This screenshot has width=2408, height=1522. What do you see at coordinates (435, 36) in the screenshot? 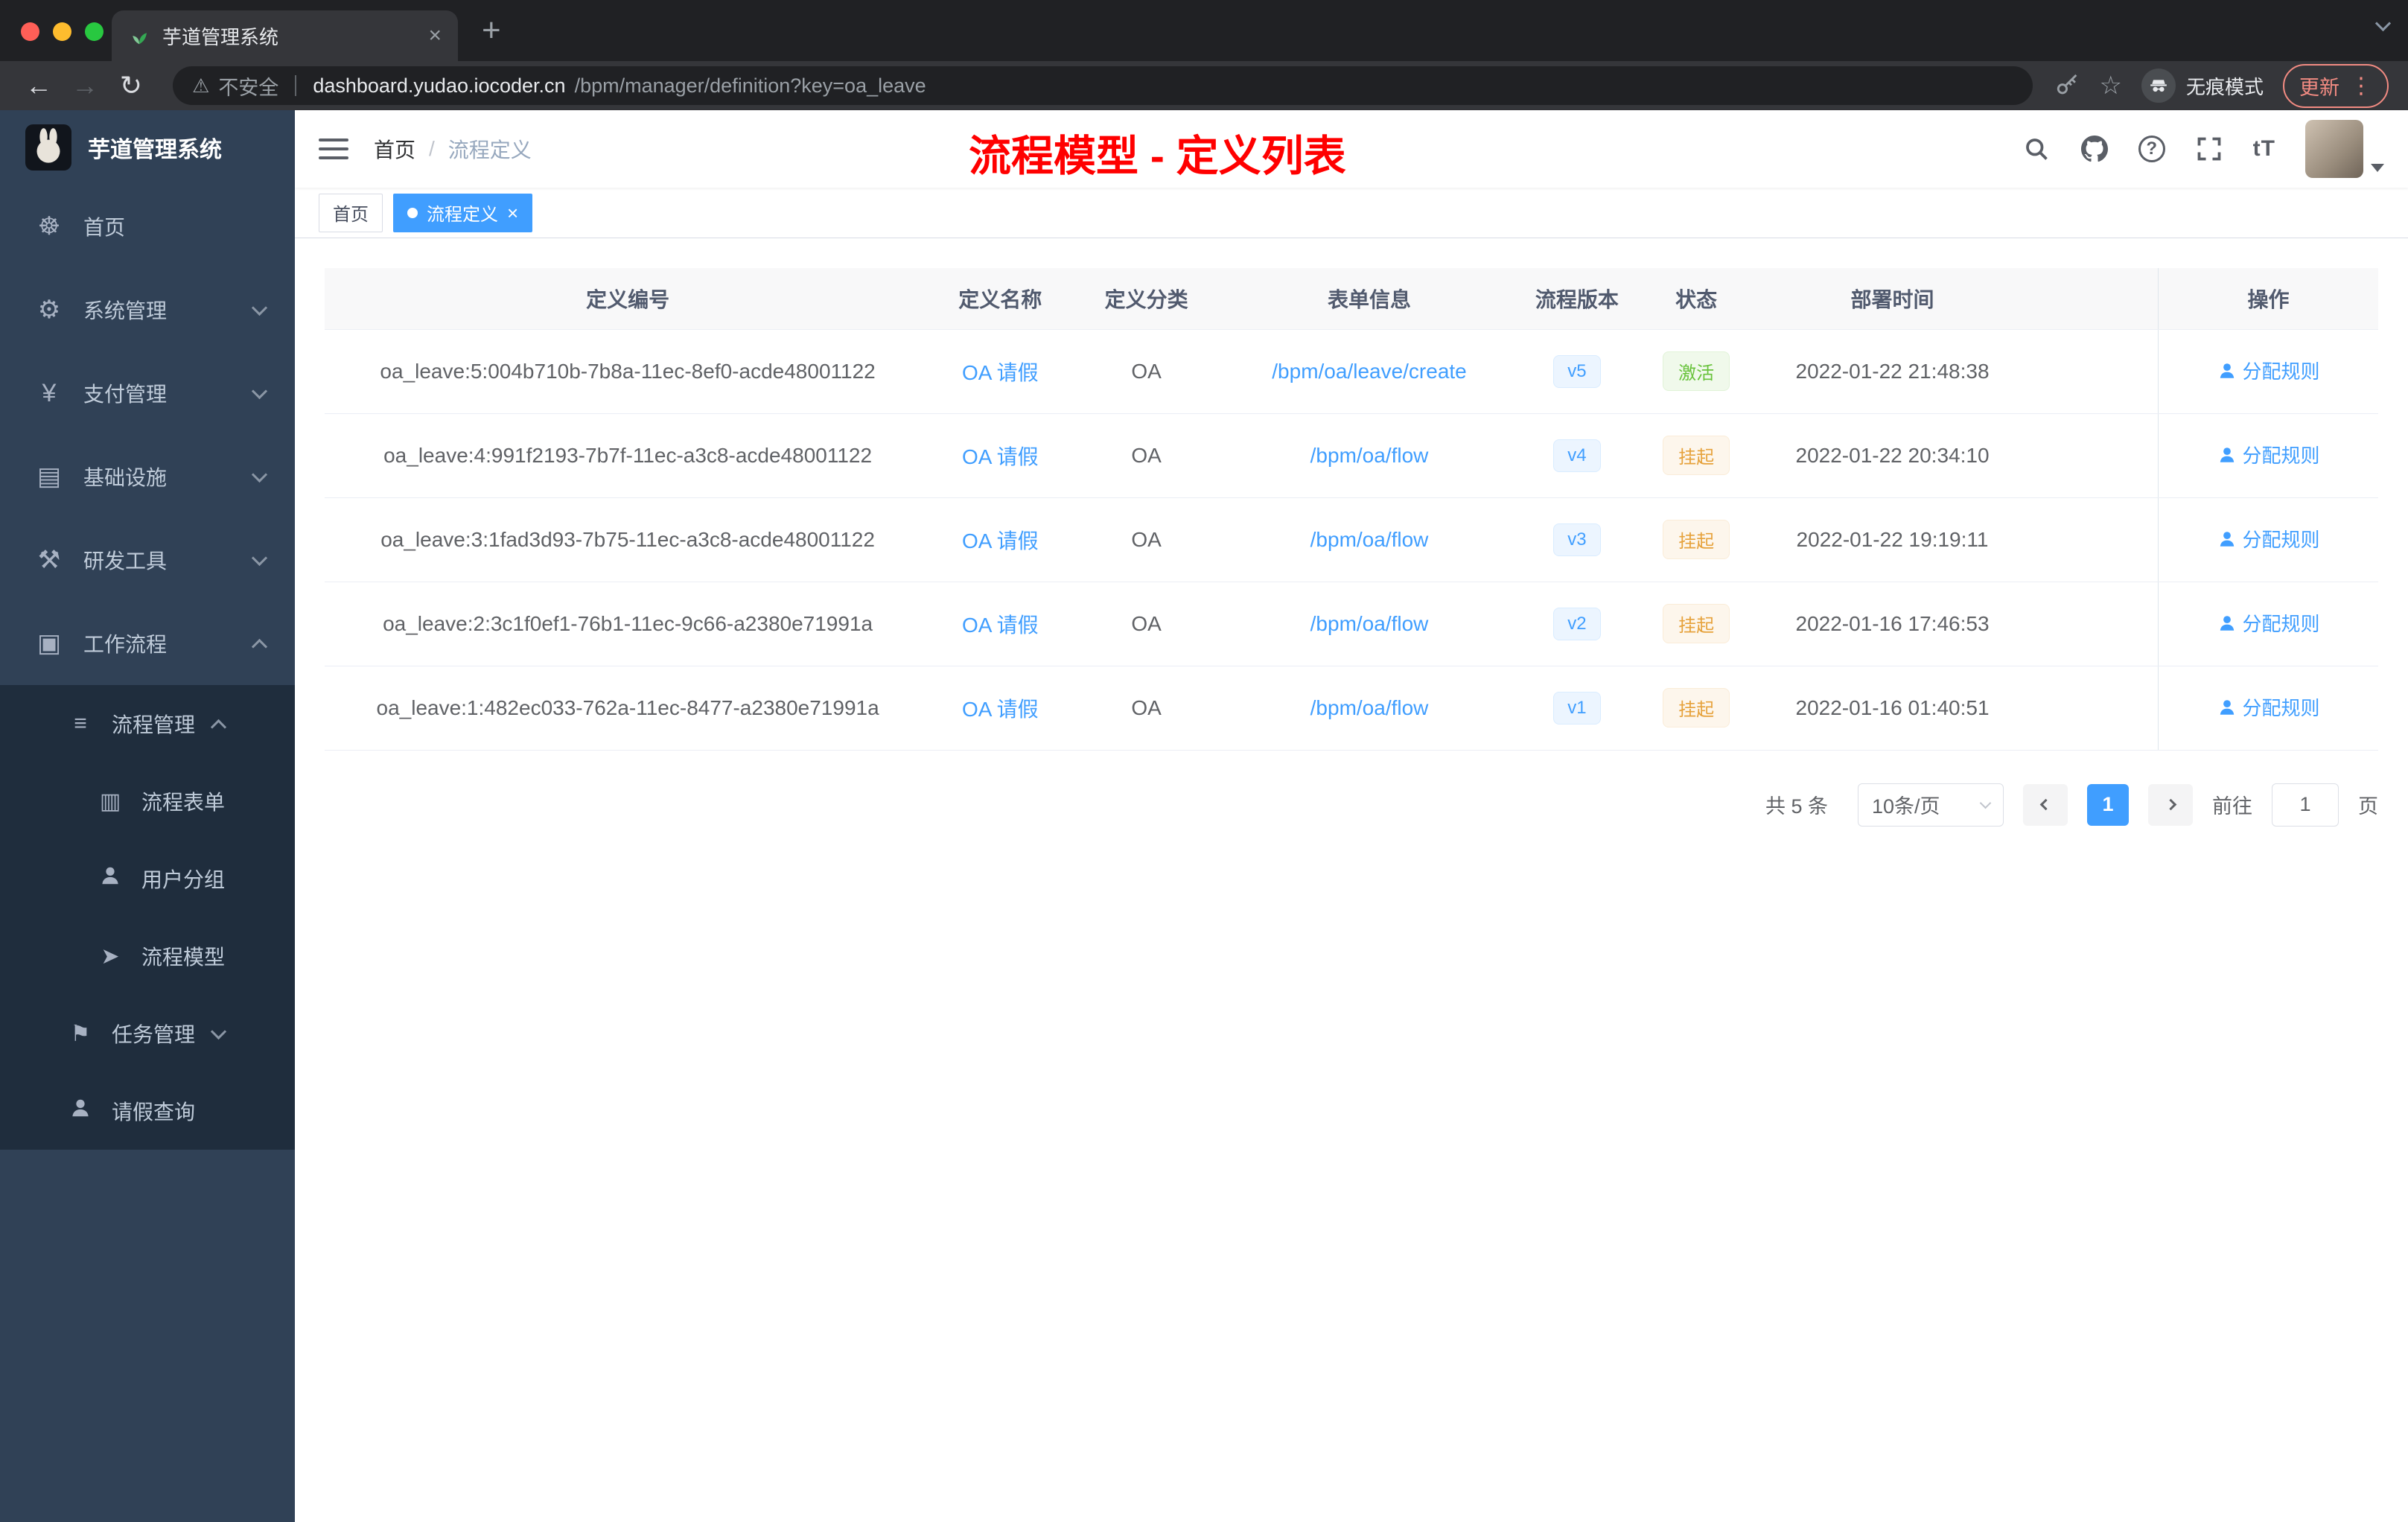
I see `tab-close-icon: ×` at bounding box center [435, 36].